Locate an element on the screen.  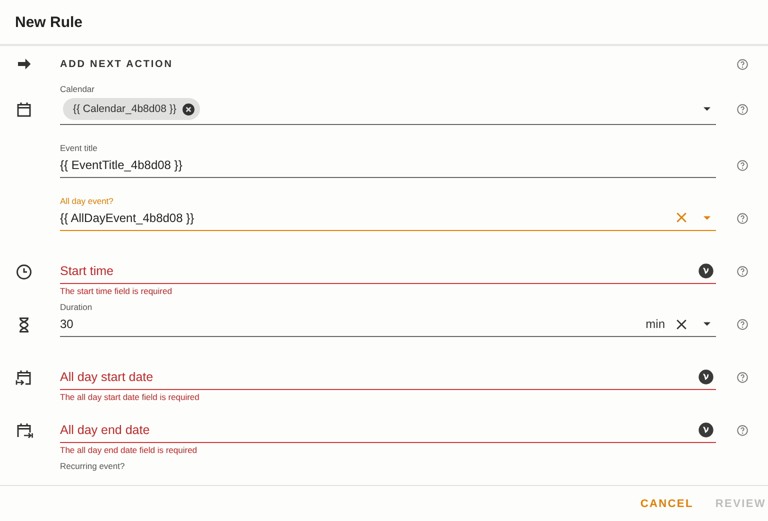
field-label: Duration is located at coordinates (76, 307).